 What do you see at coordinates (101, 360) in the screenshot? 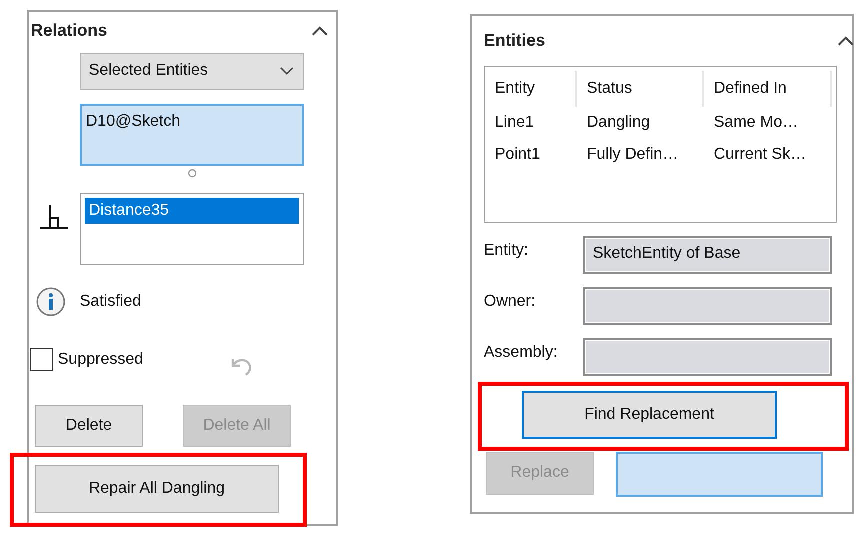
I see `checkbox-label: Suppressed` at bounding box center [101, 360].